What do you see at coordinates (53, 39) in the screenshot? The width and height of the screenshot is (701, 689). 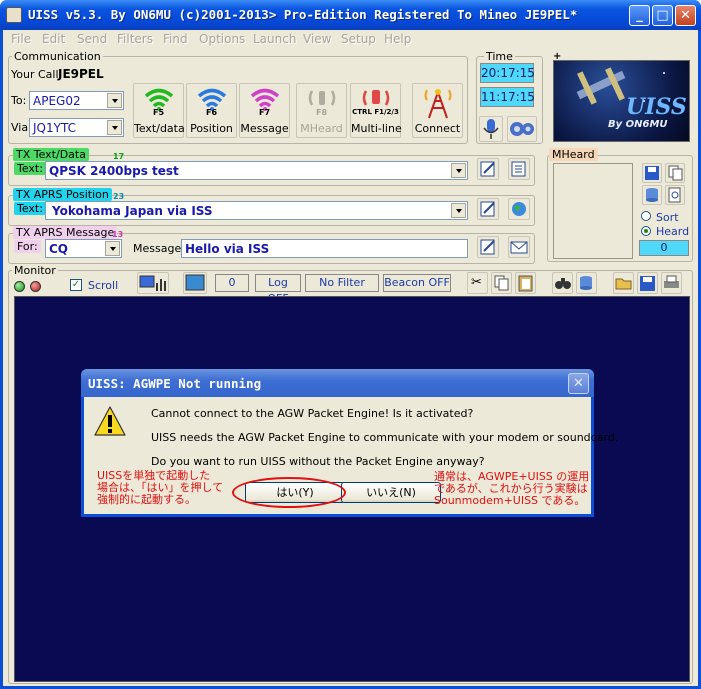 I see `menu-edit: Edit` at bounding box center [53, 39].